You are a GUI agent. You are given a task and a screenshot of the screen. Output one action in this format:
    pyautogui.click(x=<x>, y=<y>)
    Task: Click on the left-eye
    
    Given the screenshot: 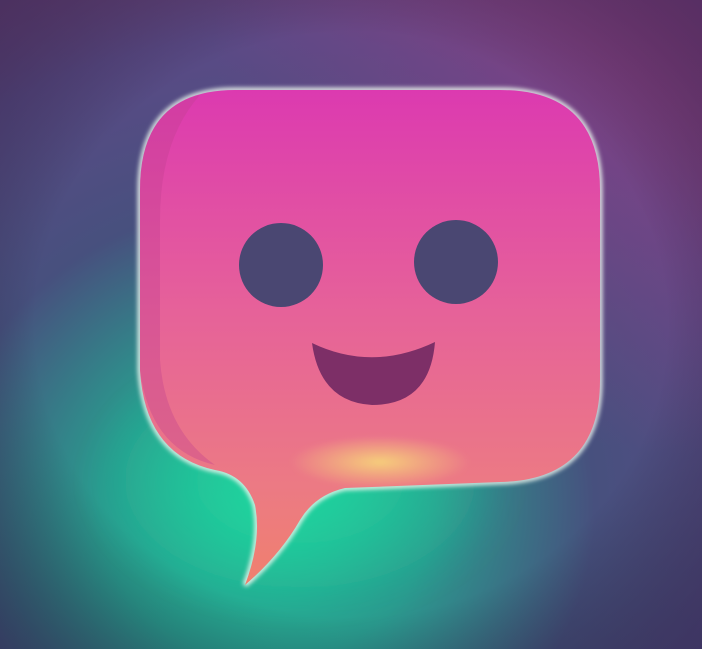 What is the action you would take?
    pyautogui.click(x=281, y=265)
    